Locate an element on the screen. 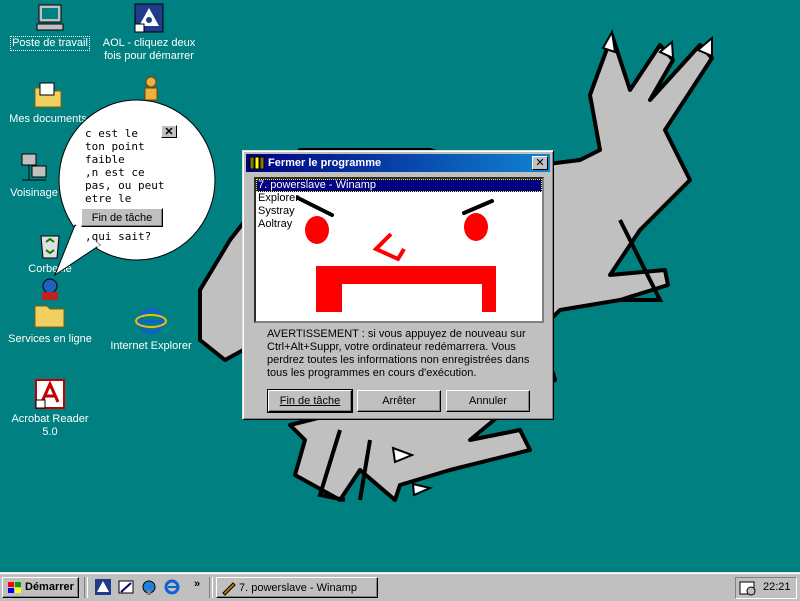  dialog-title: Fermer le programme is located at coordinates (325, 163).